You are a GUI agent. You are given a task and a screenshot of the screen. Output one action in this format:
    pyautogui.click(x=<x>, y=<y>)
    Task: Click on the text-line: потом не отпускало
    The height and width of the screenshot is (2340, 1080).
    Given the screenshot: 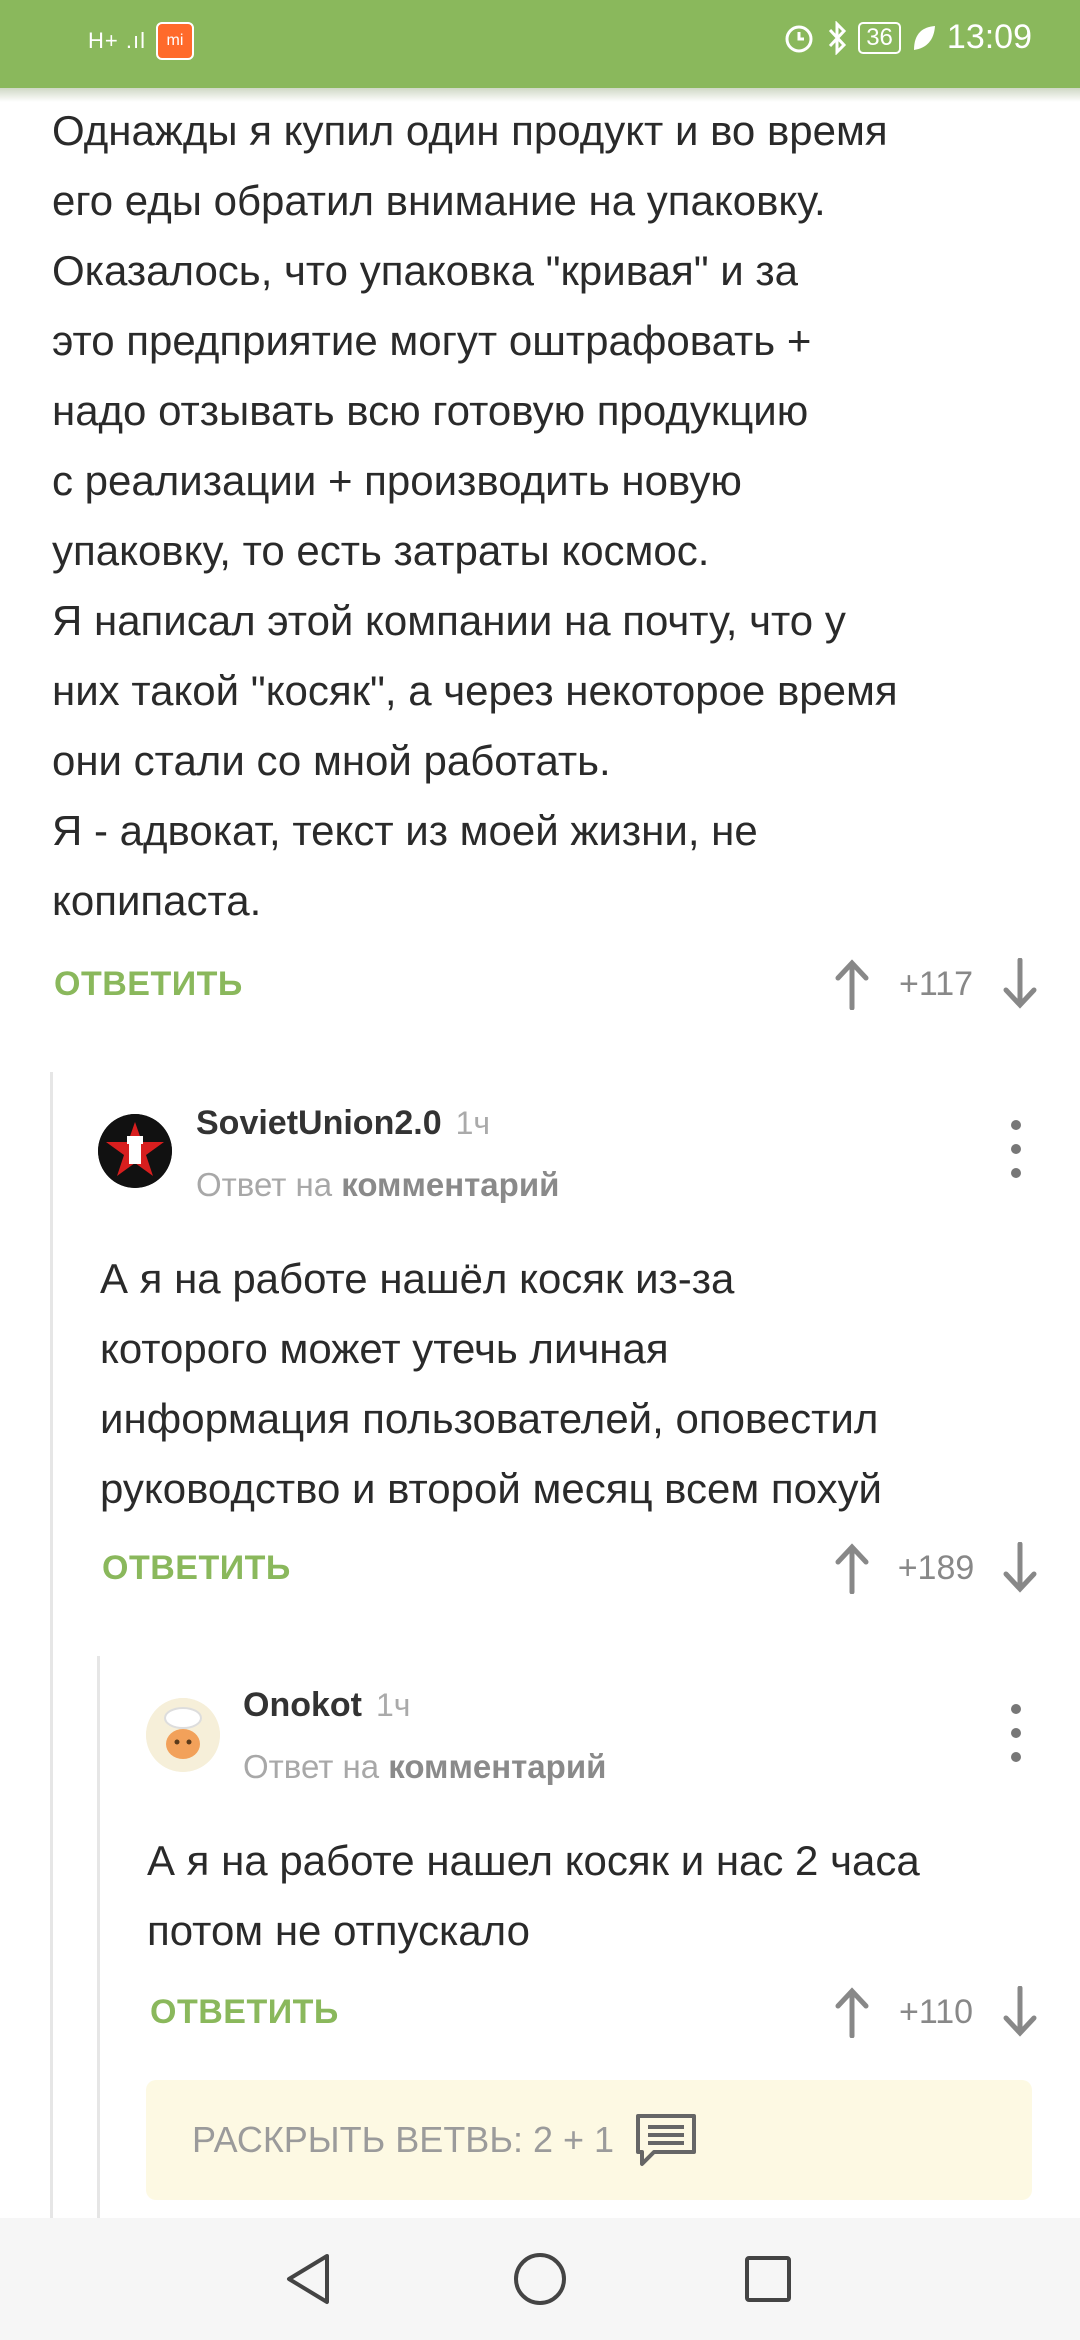 What is the action you would take?
    pyautogui.click(x=339, y=1930)
    